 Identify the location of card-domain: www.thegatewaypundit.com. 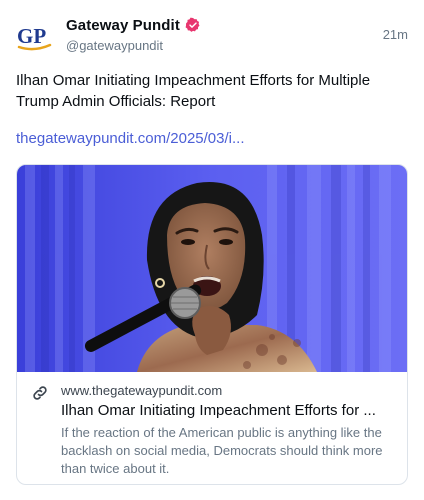
(142, 390).